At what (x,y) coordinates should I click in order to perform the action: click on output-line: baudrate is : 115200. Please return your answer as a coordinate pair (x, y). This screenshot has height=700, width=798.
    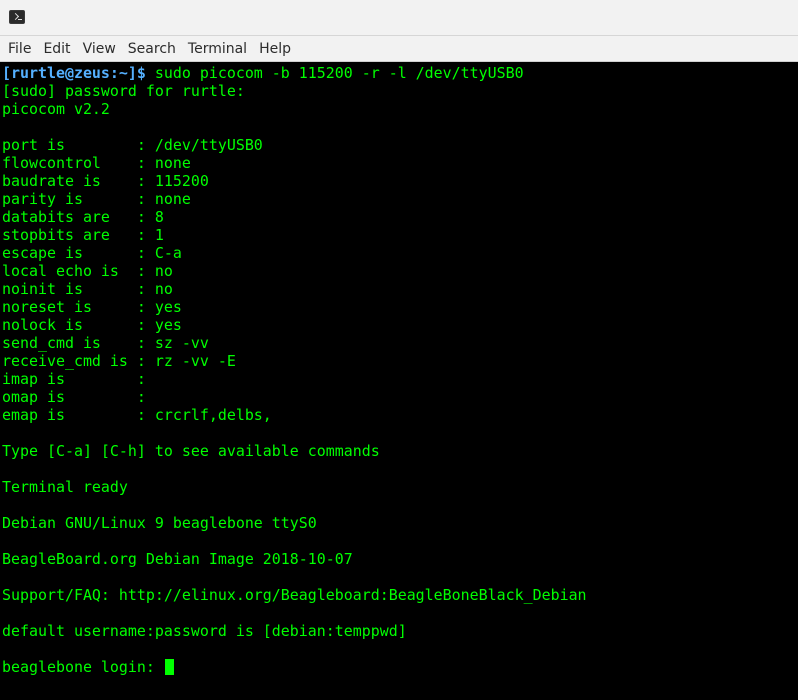
    Looking at the image, I should click on (105, 181).